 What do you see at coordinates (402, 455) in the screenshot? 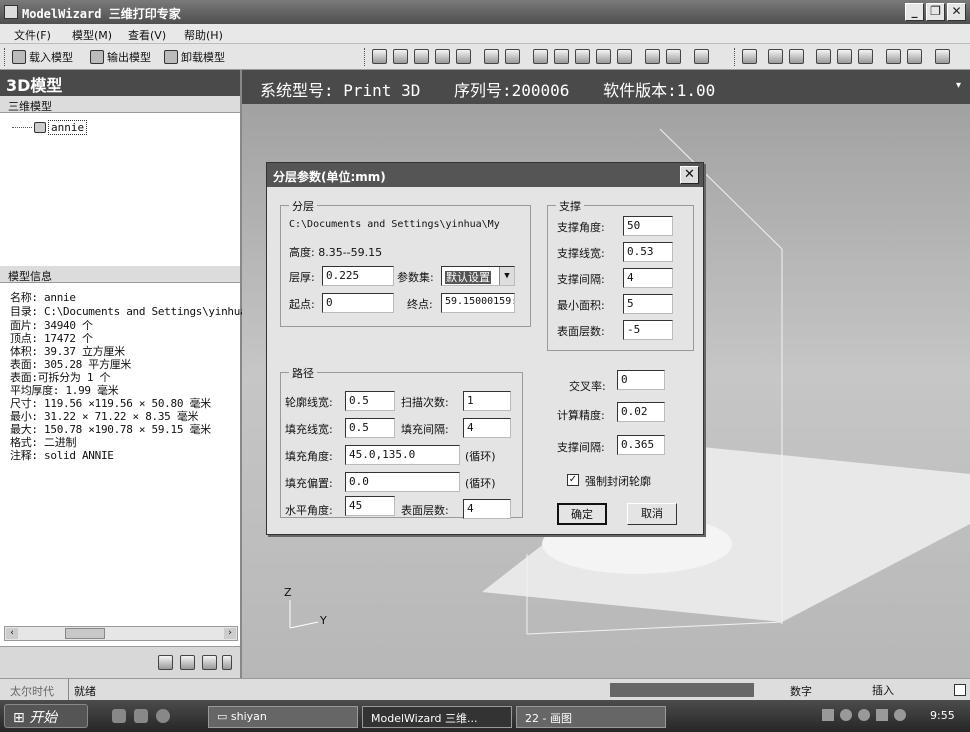
I see `fill-angle-input: 45.0,135.0` at bounding box center [402, 455].